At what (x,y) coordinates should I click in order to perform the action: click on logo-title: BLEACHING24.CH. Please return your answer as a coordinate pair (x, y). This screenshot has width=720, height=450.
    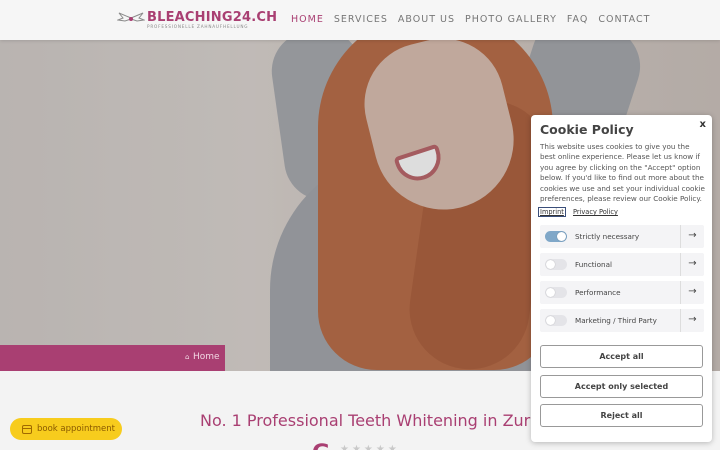
    Looking at the image, I should click on (212, 17).